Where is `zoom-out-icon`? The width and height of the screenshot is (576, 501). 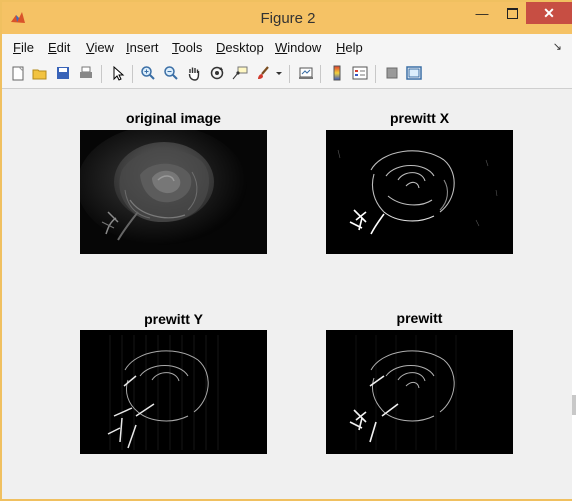 zoom-out-icon is located at coordinates (171, 73).